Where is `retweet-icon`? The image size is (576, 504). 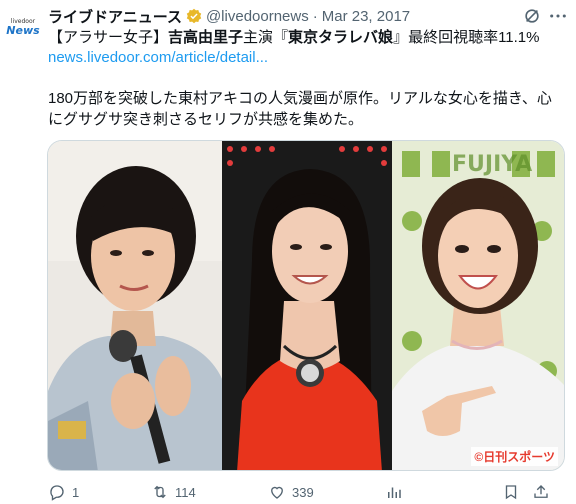
retweet-icon is located at coordinates (160, 492).